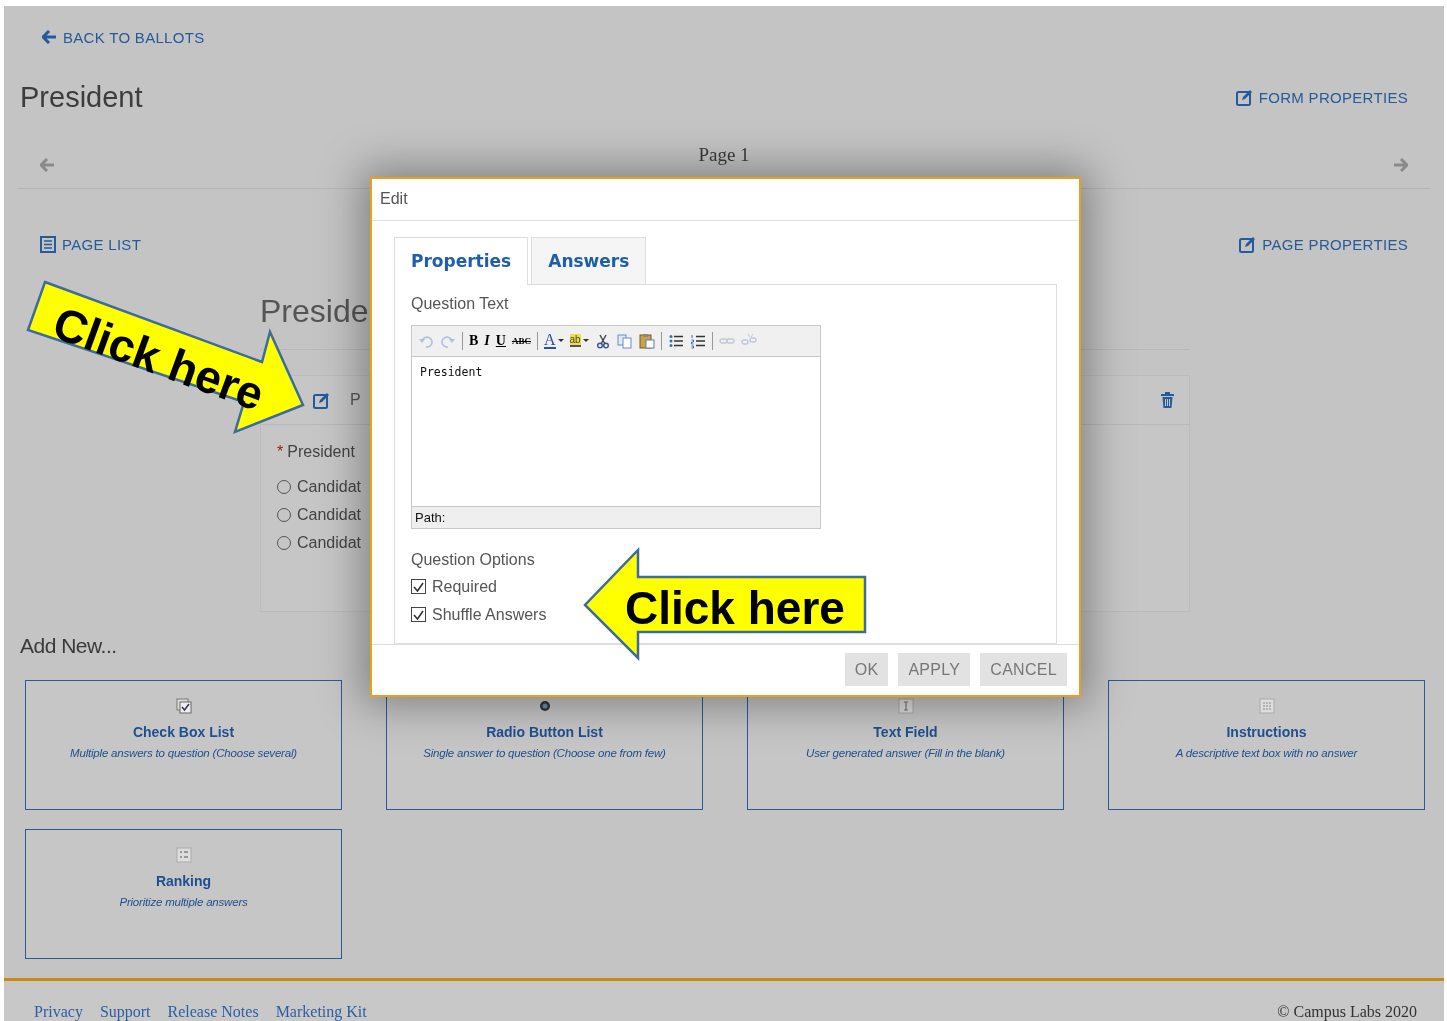 This screenshot has width=1447, height=1021. I want to click on page-title: President, so click(81, 97).